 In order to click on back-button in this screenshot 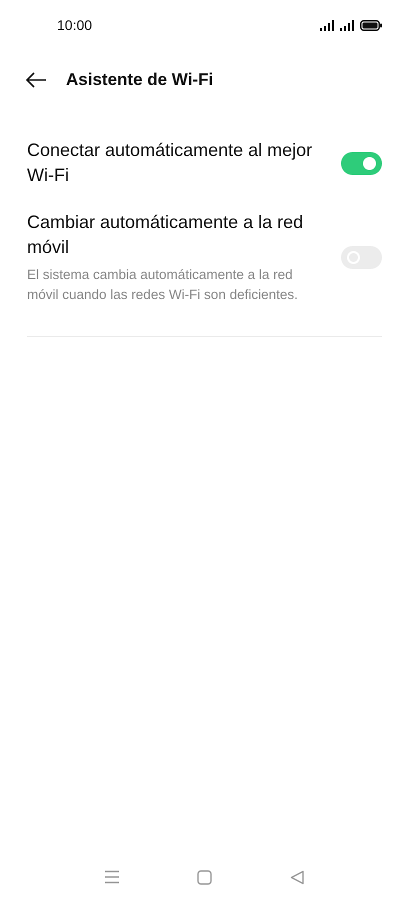, I will do `click(36, 80)`.